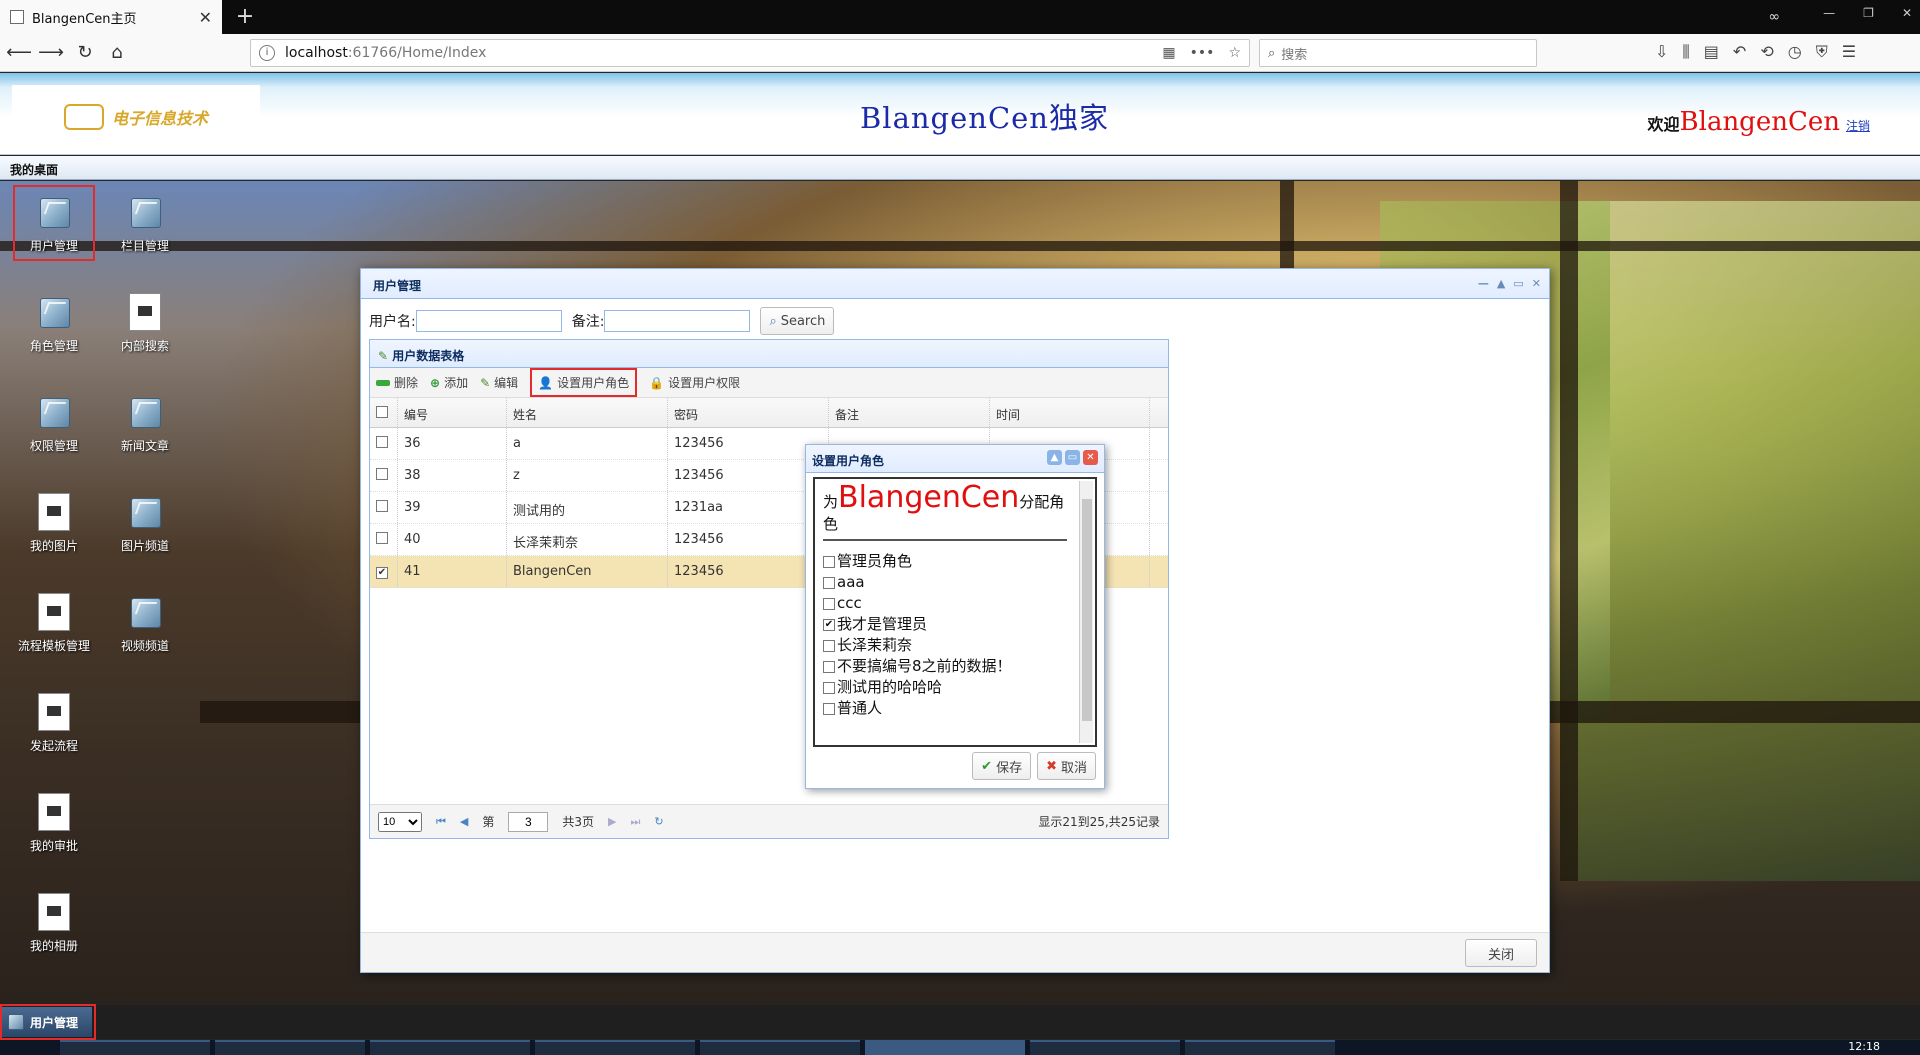  What do you see at coordinates (1661, 52) in the screenshot?
I see `downloads-icon: ⇩` at bounding box center [1661, 52].